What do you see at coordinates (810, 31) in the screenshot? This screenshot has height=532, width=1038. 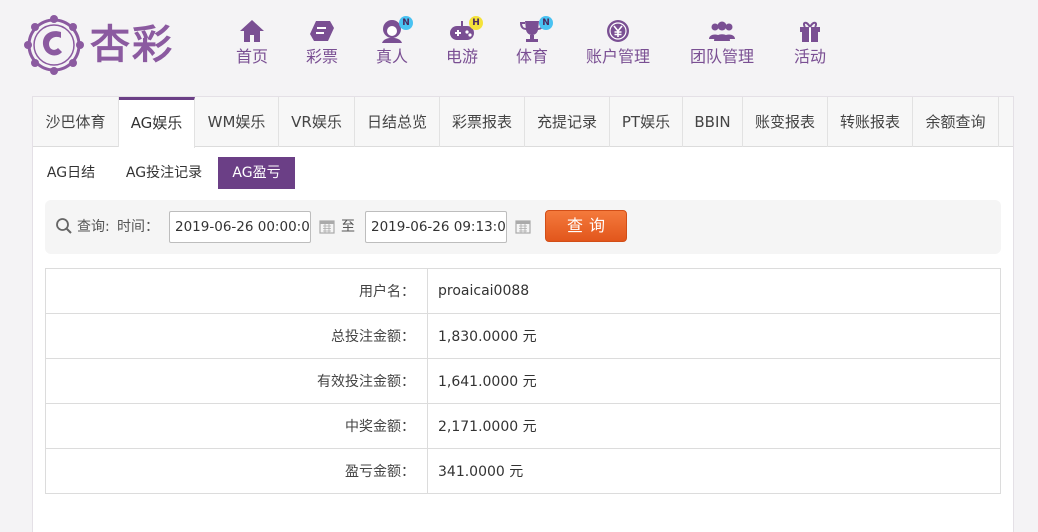 I see `gift-icon` at bounding box center [810, 31].